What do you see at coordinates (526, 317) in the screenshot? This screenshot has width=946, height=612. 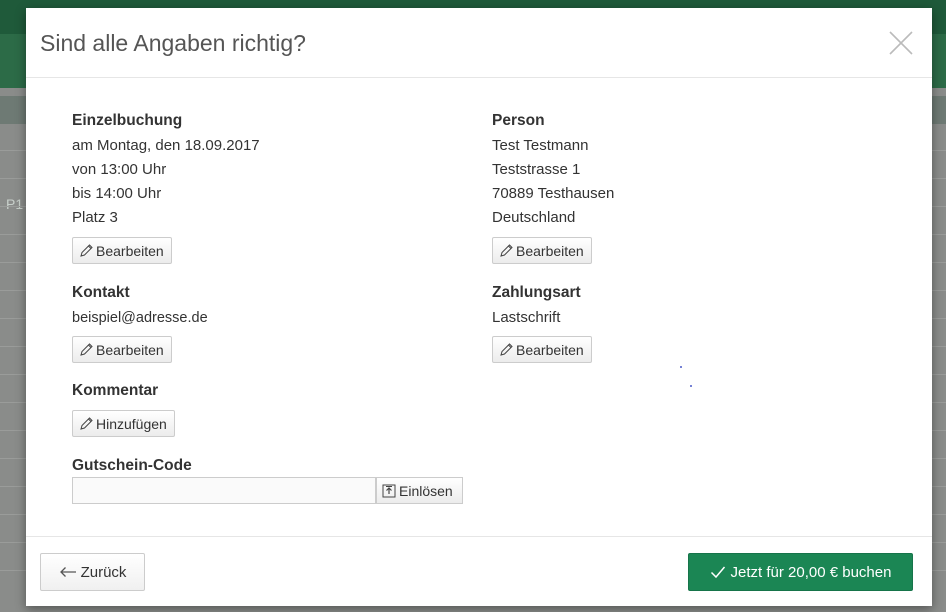 I see `payment-method: Lastschrift` at bounding box center [526, 317].